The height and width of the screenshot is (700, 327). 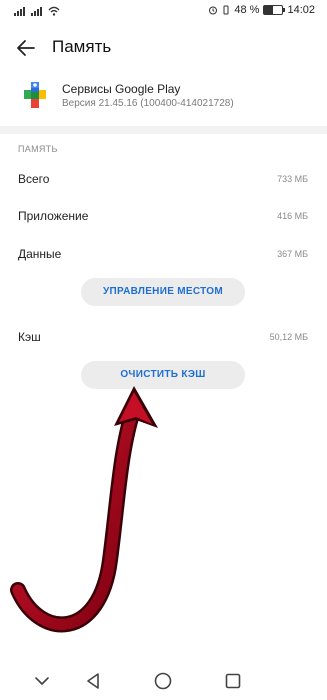 I want to click on memory-row-app: Приложение 416 МБ, so click(x=163, y=217).